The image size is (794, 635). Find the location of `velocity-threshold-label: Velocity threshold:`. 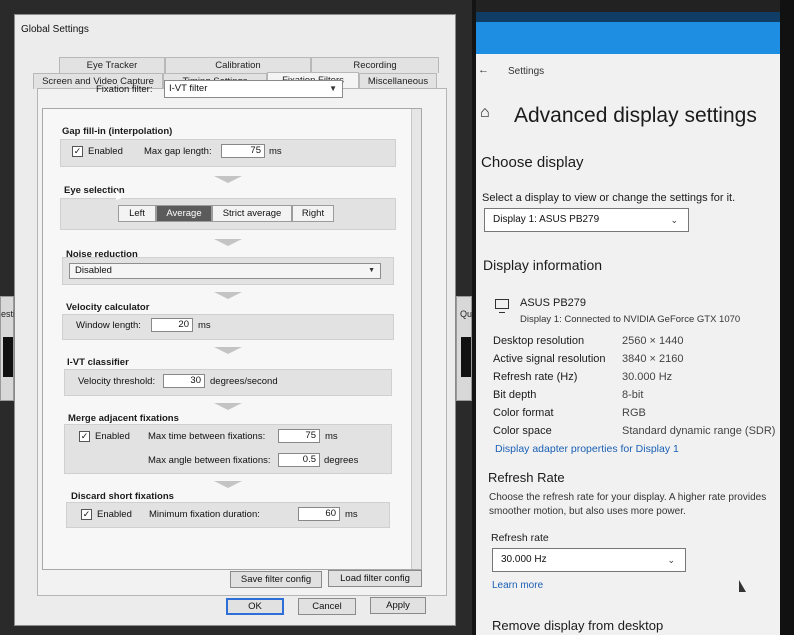

velocity-threshold-label: Velocity threshold: is located at coordinates (117, 381).